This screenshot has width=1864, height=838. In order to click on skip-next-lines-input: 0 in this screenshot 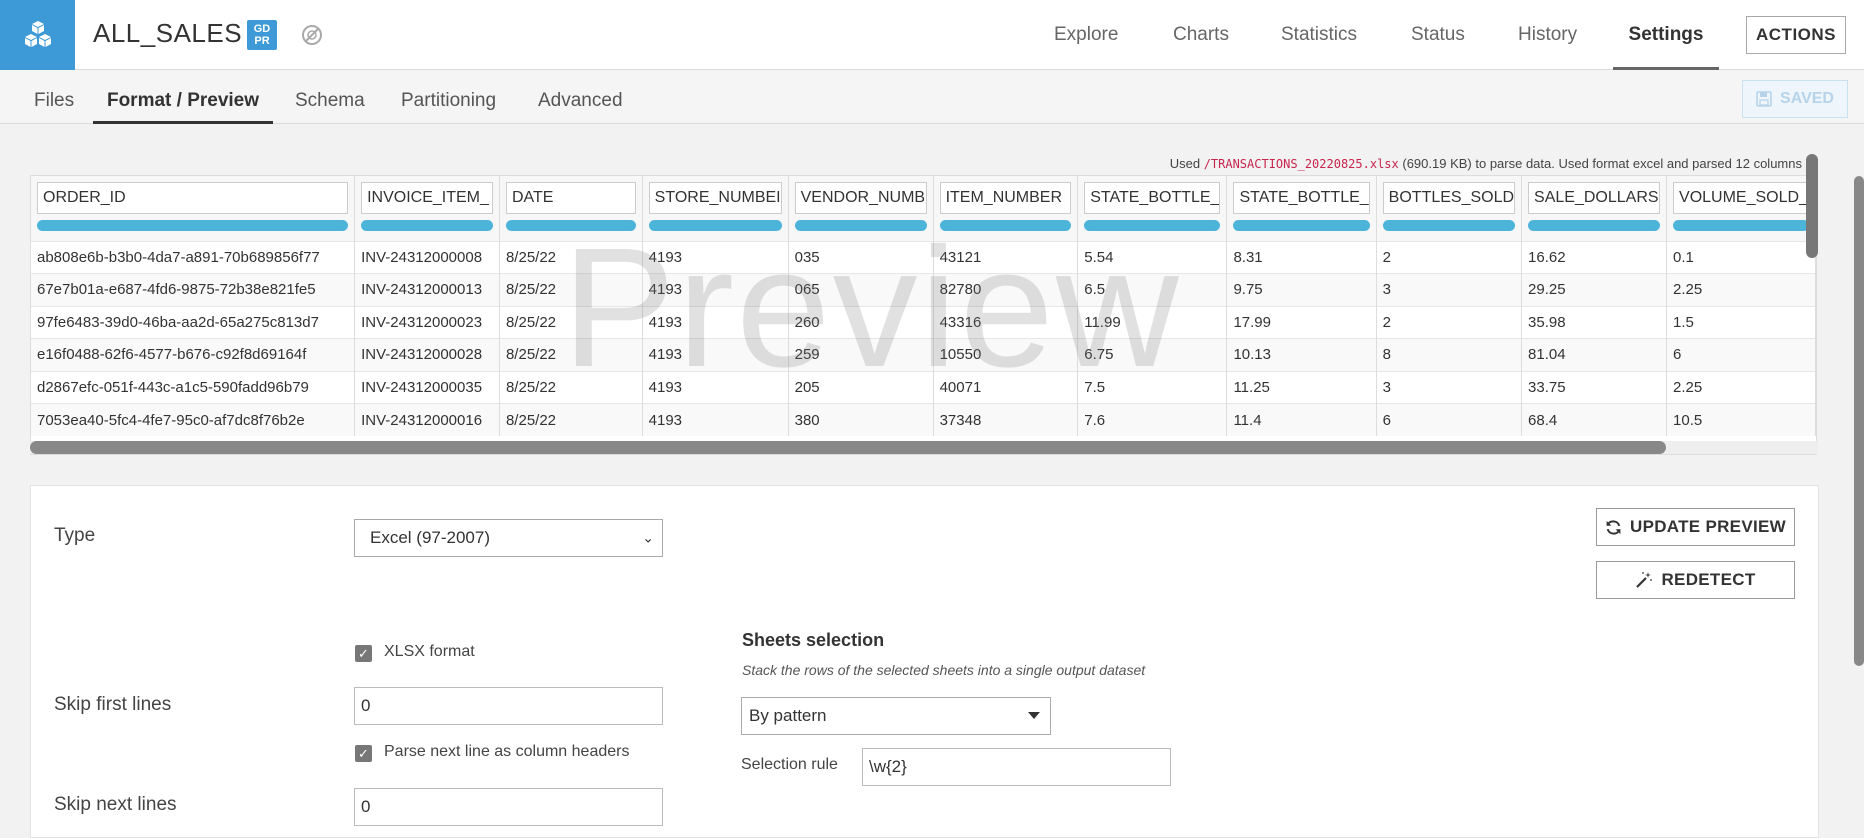, I will do `click(508, 807)`.